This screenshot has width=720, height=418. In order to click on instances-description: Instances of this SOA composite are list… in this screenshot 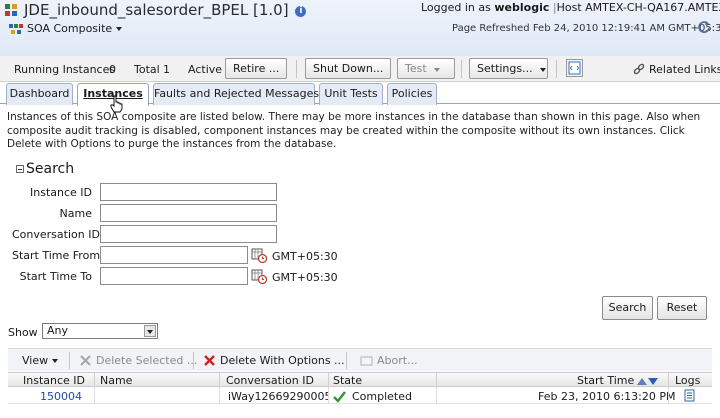, I will do `click(354, 130)`.